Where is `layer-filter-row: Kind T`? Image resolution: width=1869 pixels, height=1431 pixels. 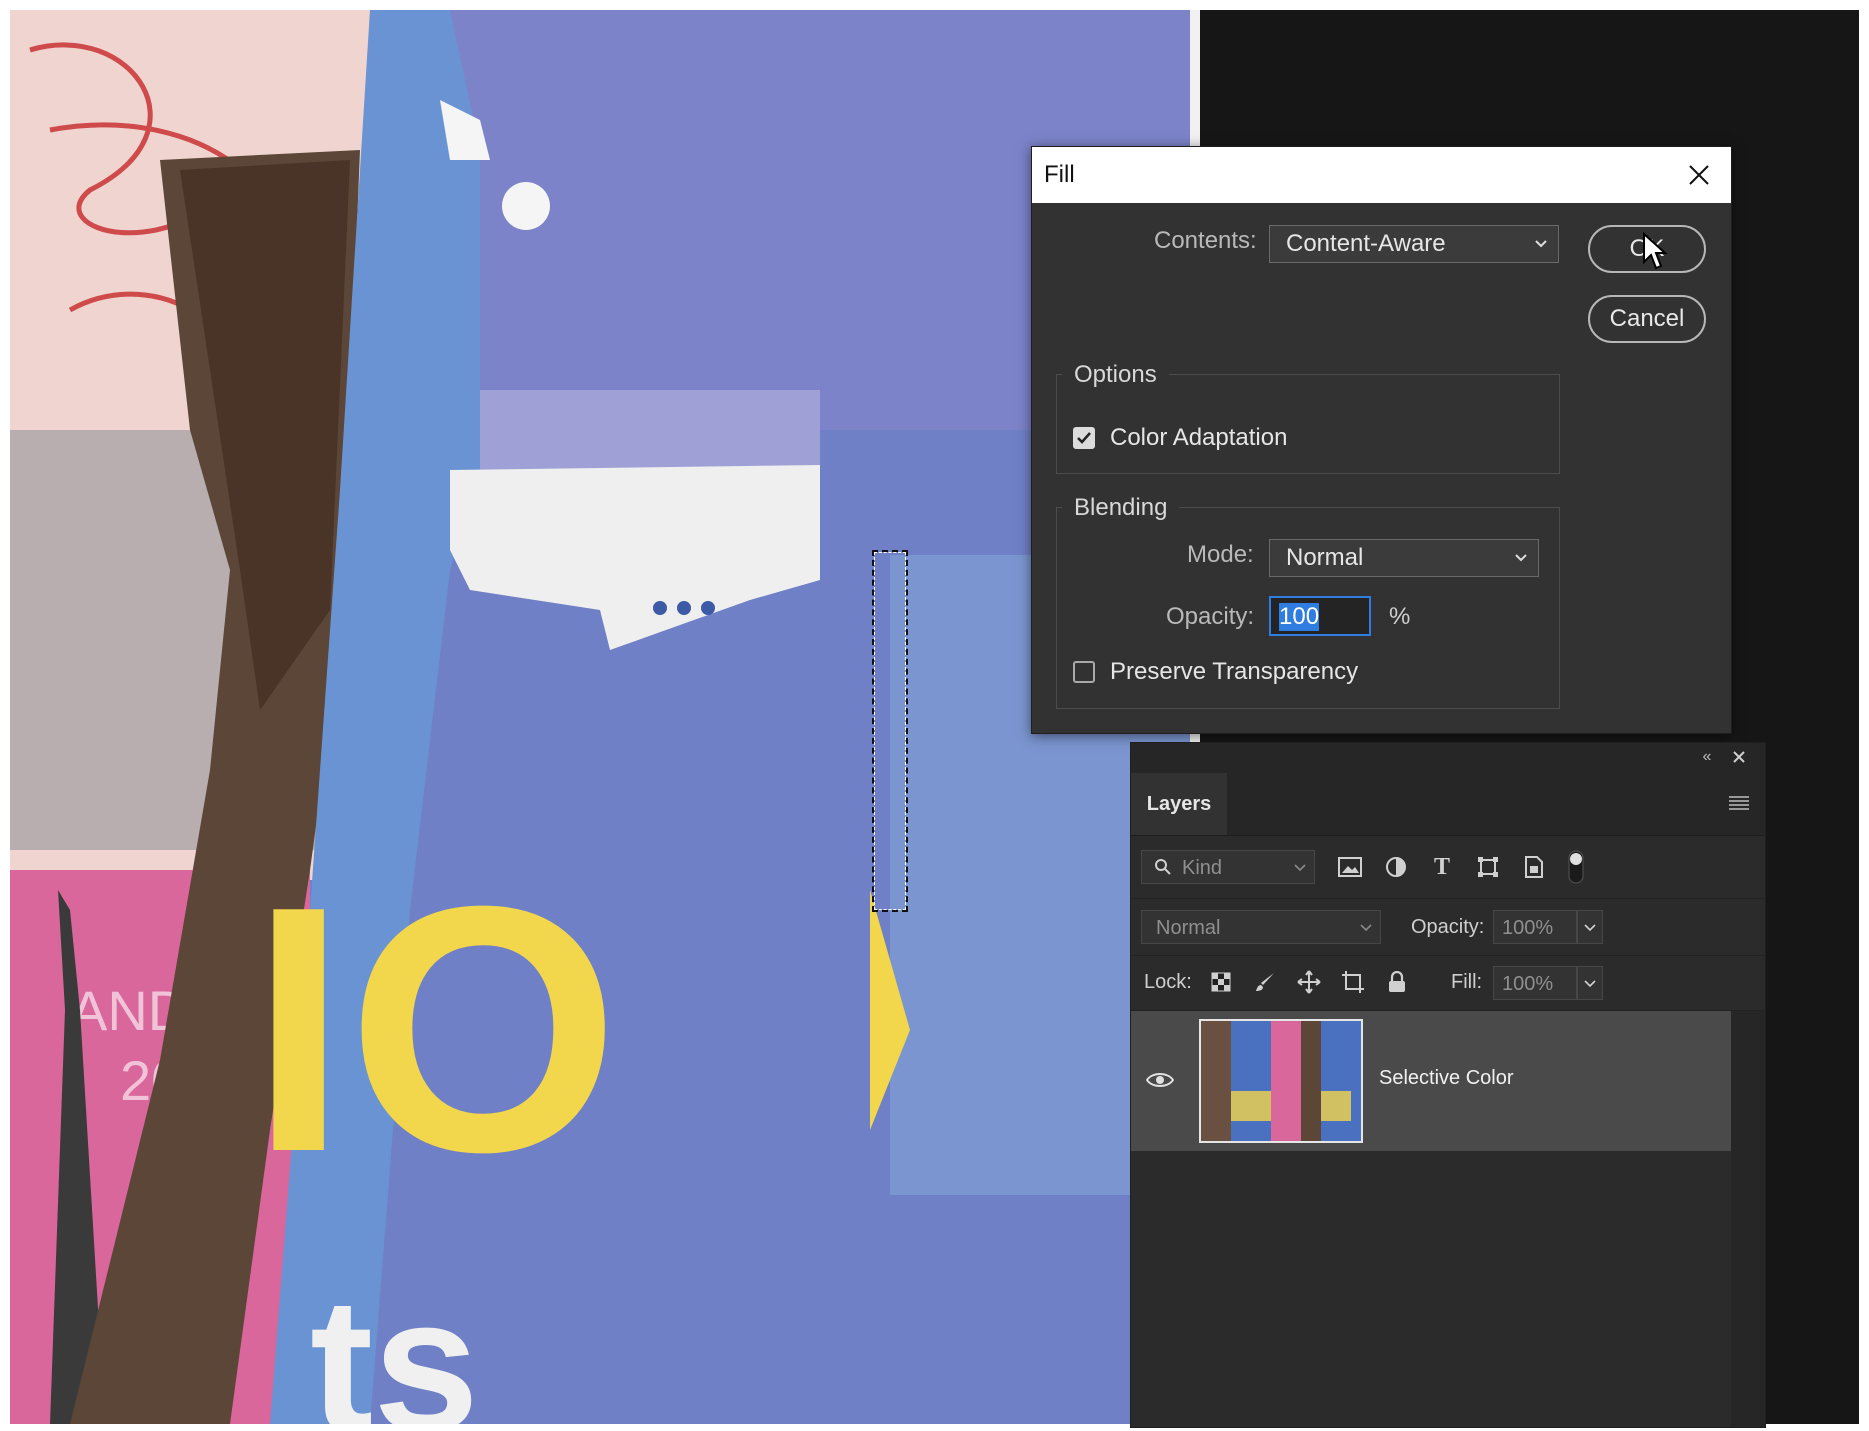 layer-filter-row: Kind T is located at coordinates (1448, 867).